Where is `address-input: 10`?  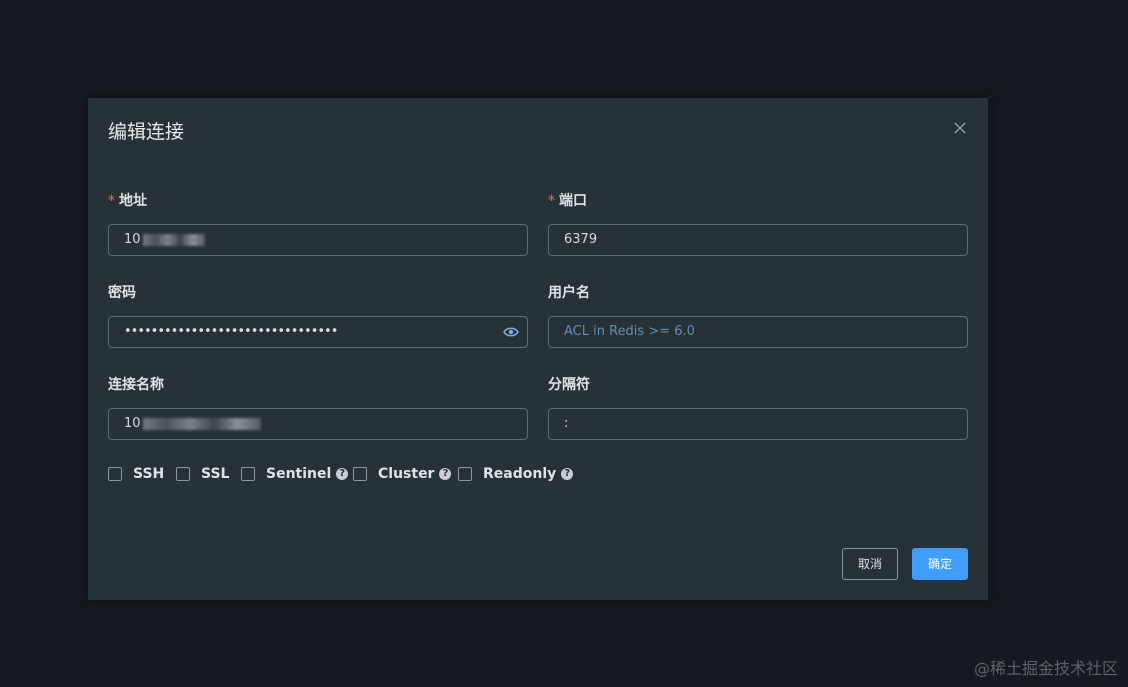
address-input: 10 is located at coordinates (318, 240).